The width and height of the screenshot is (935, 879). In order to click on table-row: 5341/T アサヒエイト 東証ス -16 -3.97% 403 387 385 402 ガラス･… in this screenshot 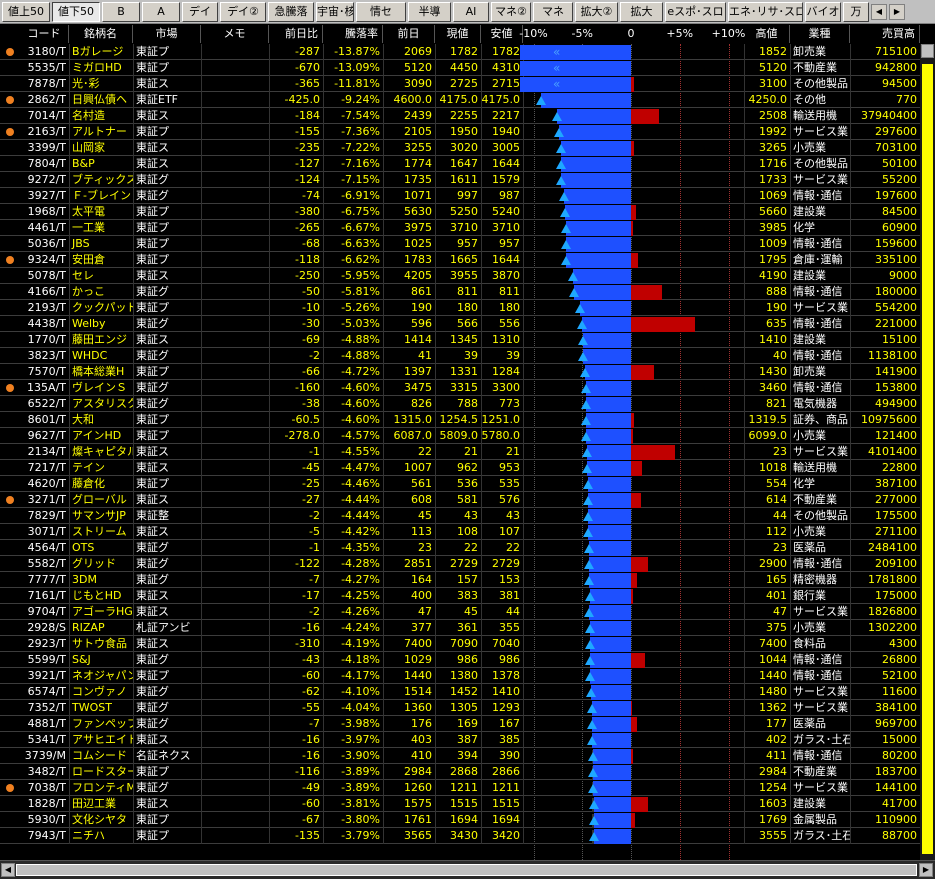, I will do `click(460, 740)`.